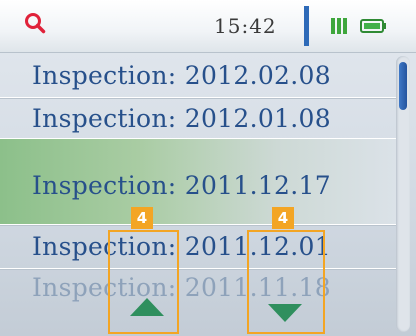  What do you see at coordinates (181, 185) in the screenshot?
I see `list-item-label: Inspection: 2011.12.17` at bounding box center [181, 185].